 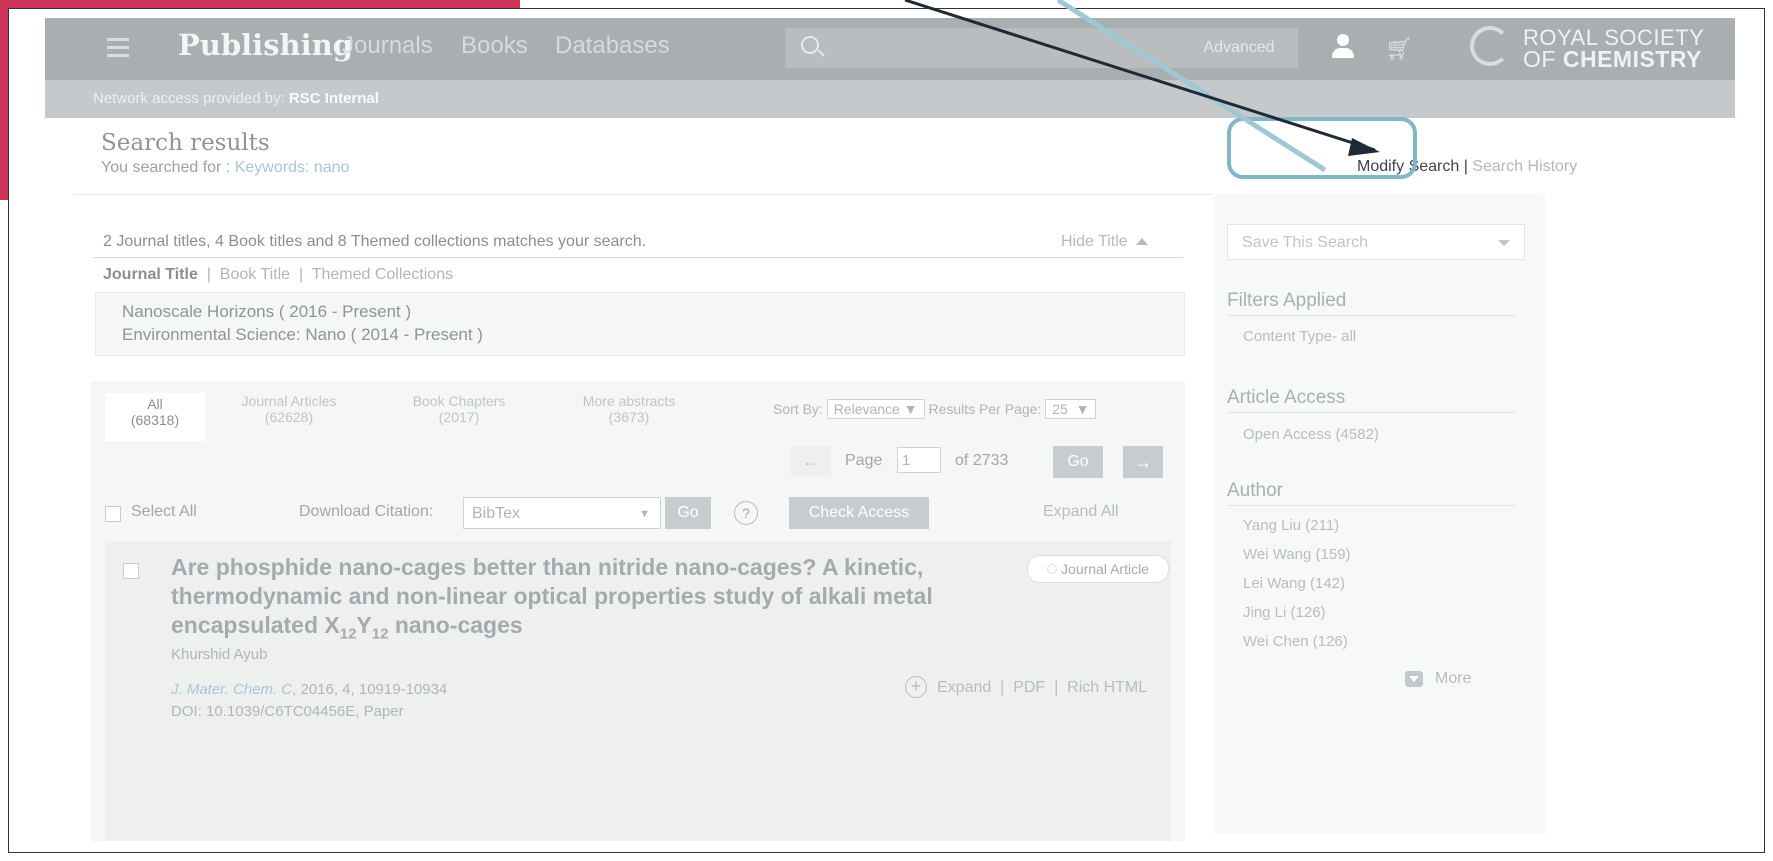 I want to click on searched-for: You searched for : Keywords: nano, so click(x=225, y=167).